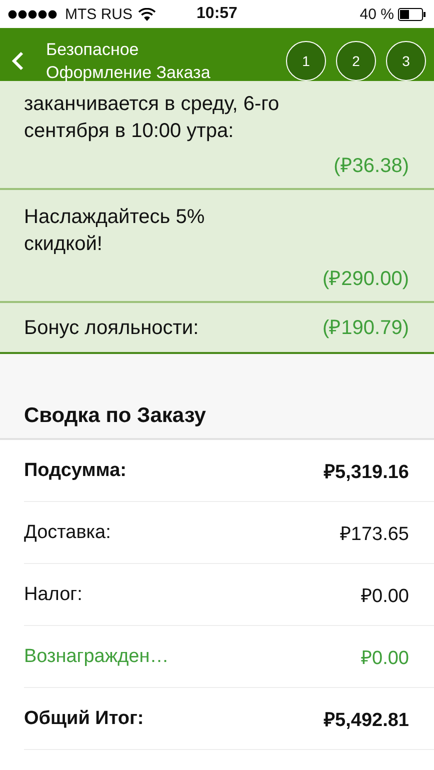  I want to click on summary-value: ₽5,492.81, so click(366, 720).